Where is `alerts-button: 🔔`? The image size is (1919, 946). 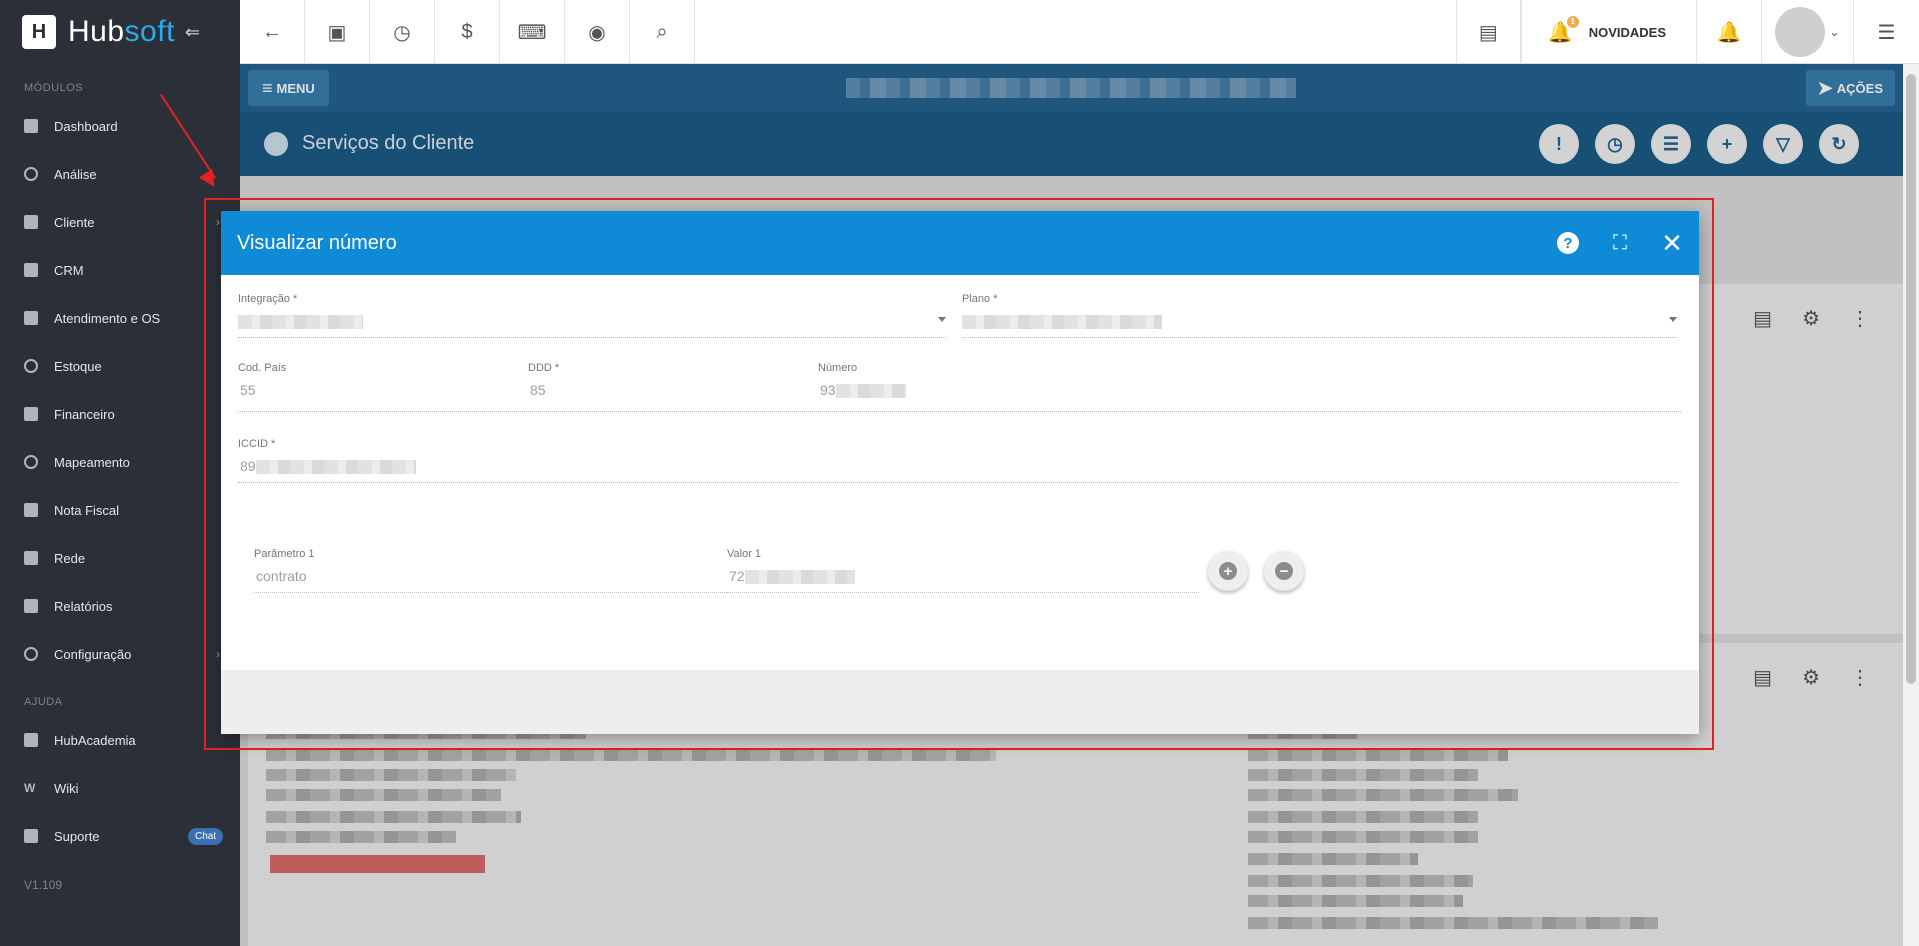
alerts-button: 🔔 is located at coordinates (1729, 32).